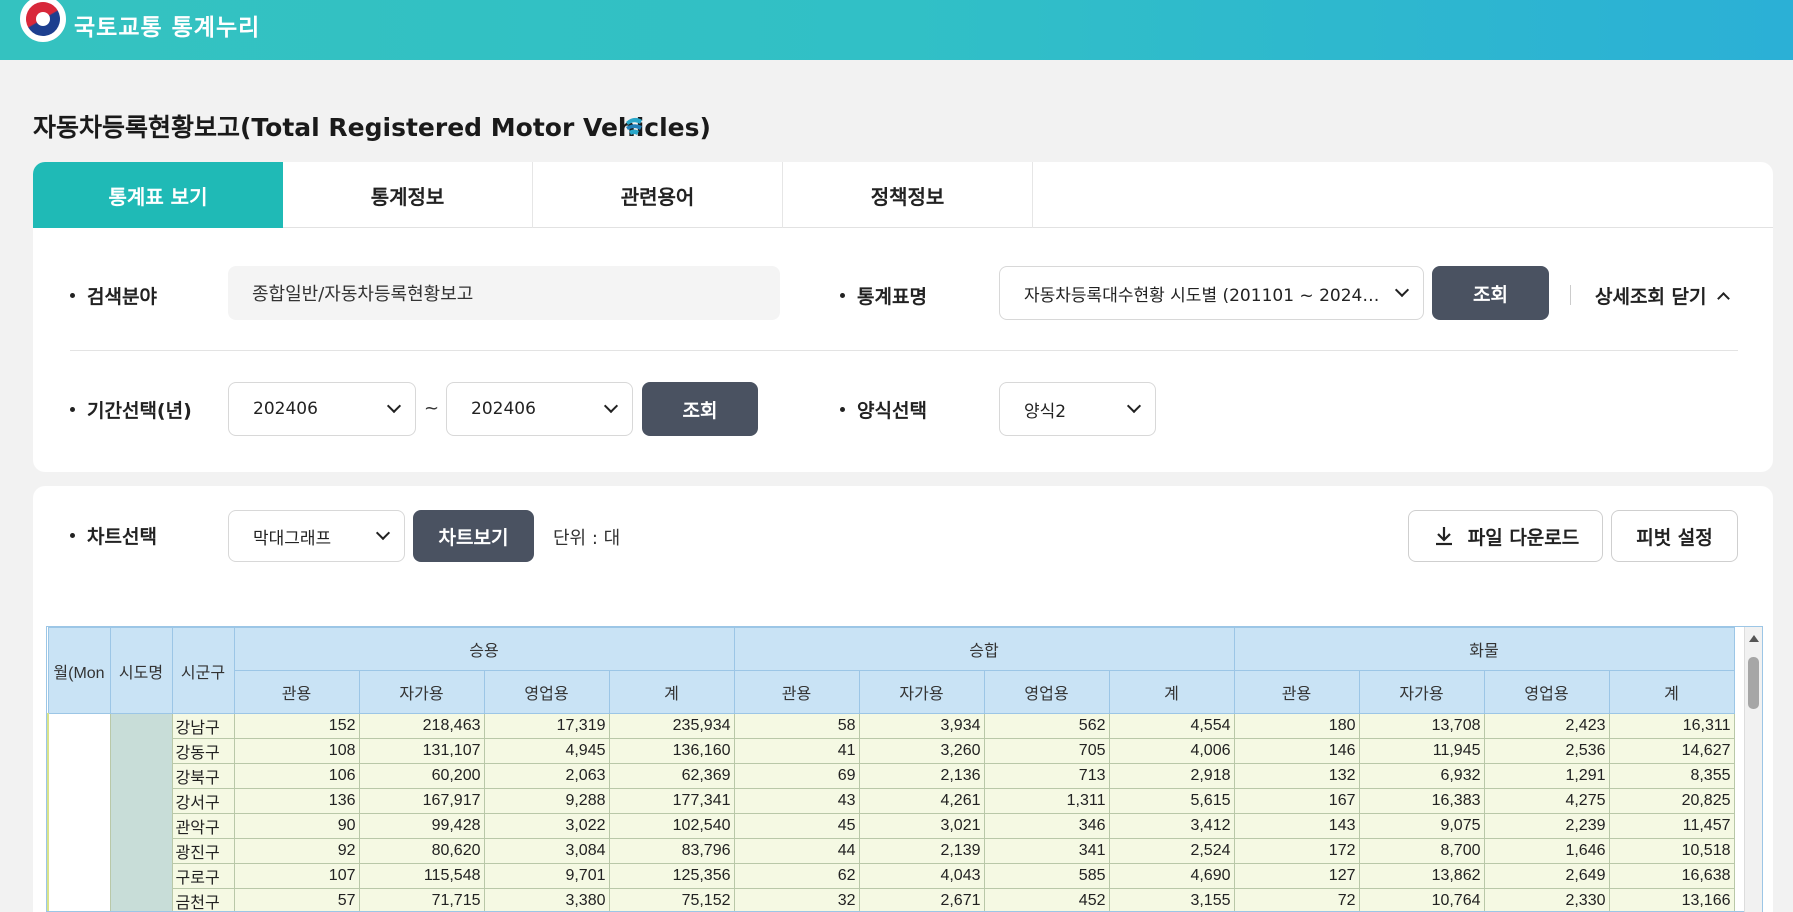 Image resolution: width=1793 pixels, height=912 pixels. I want to click on format-select: 양식2, so click(1077, 409).